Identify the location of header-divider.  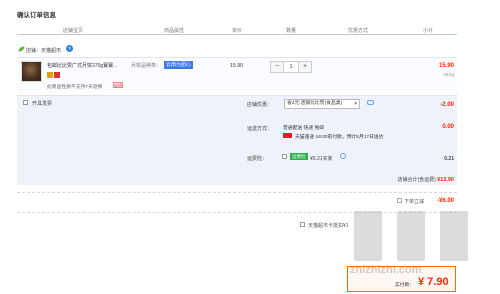
(237, 34).